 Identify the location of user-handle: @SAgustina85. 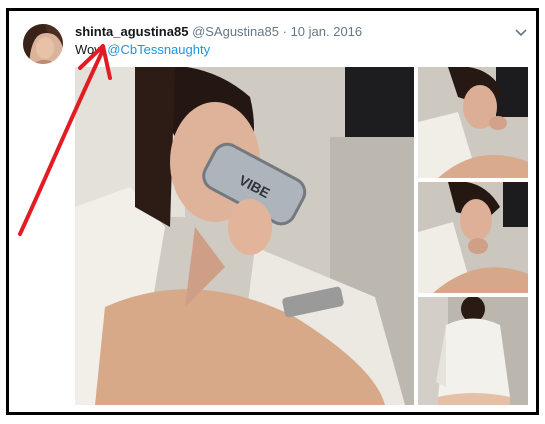
(235, 31).